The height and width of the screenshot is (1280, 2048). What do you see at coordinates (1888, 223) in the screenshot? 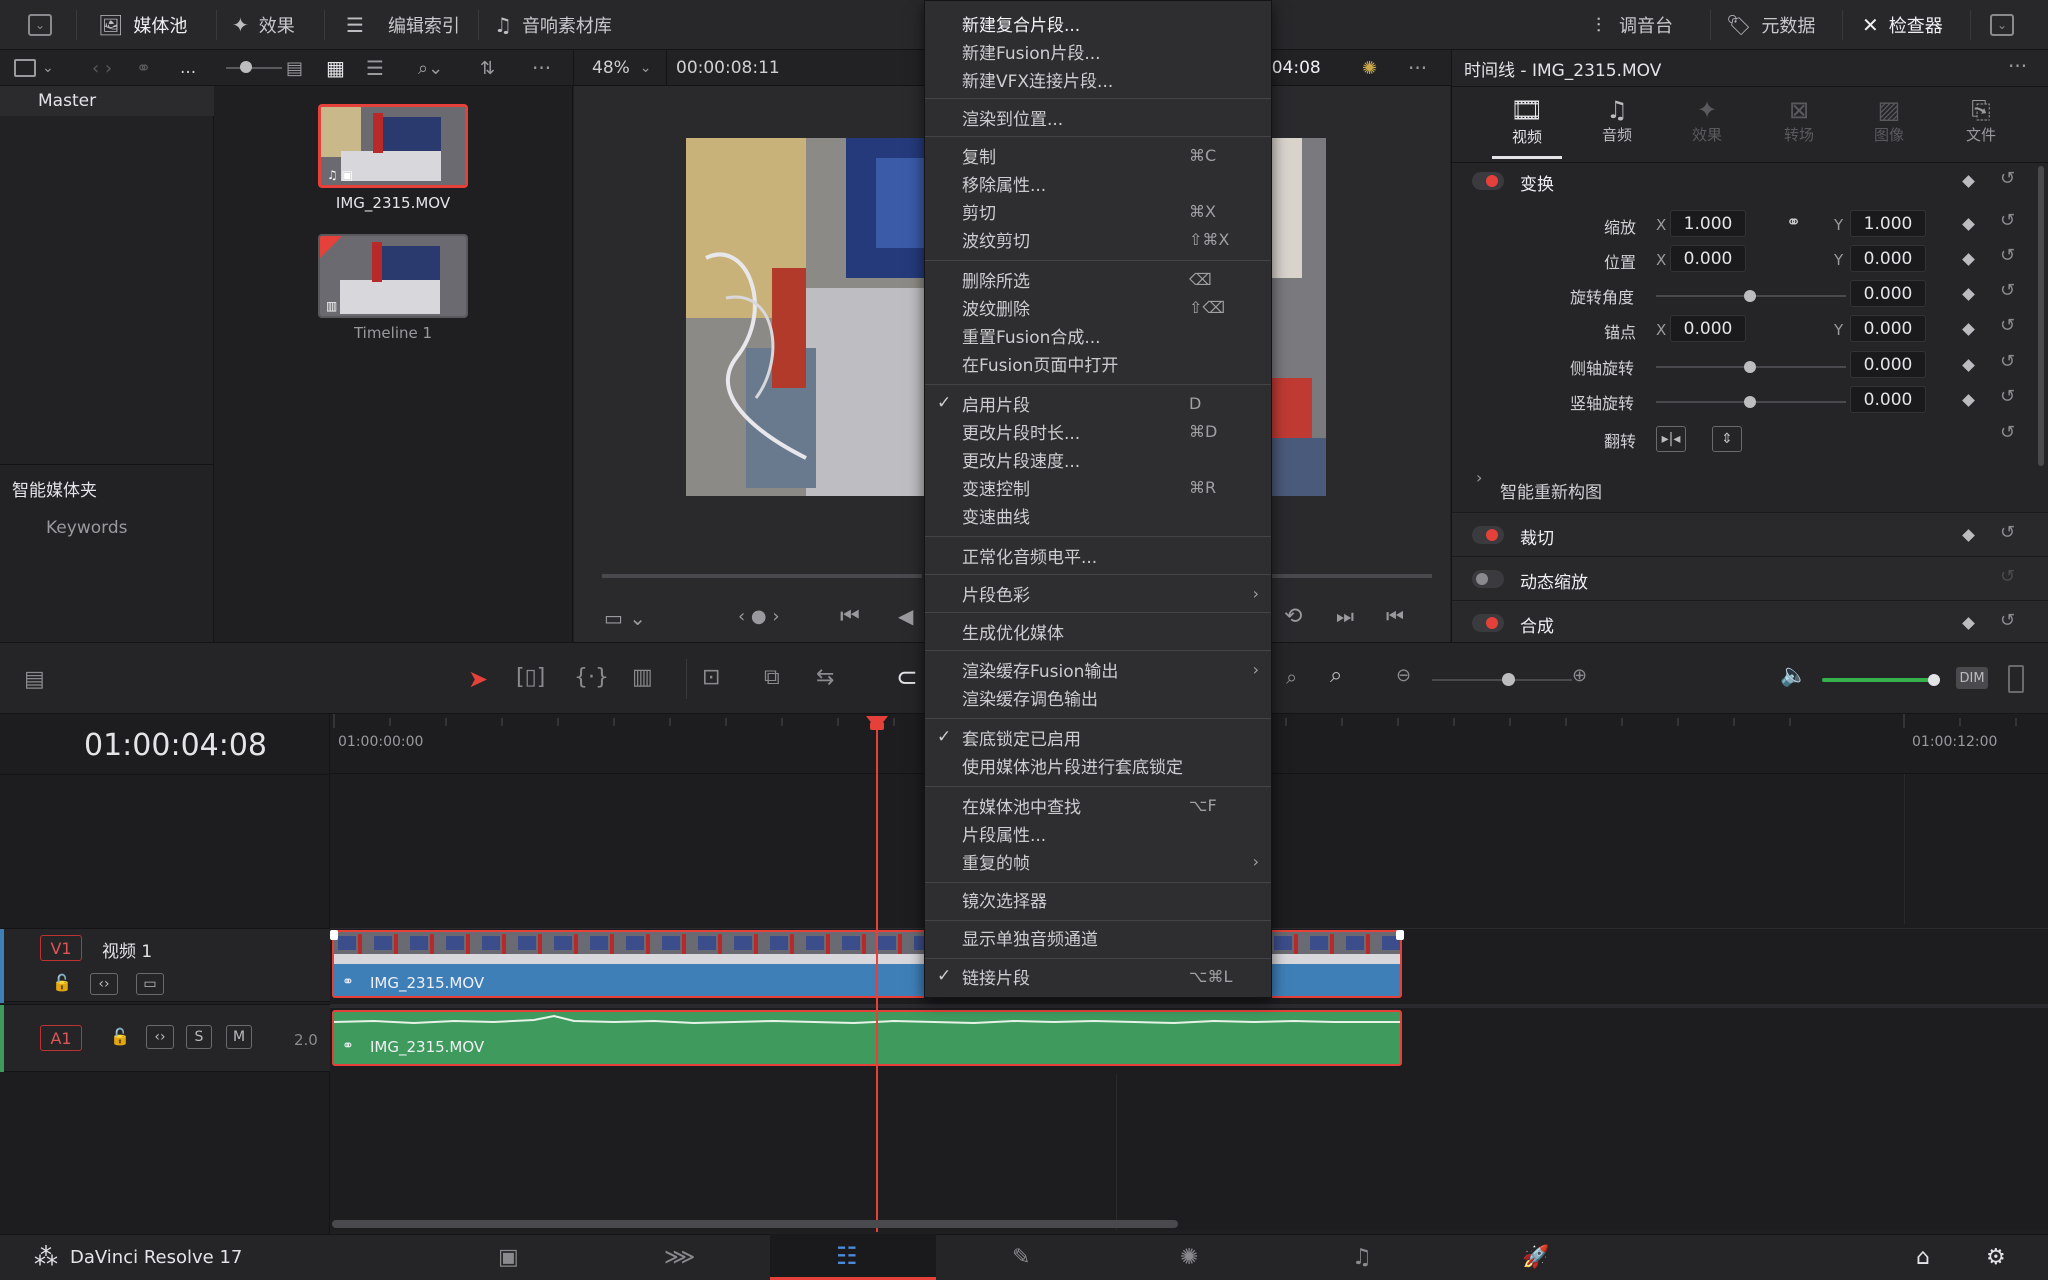
I see `zoom-y-field: 1.000` at bounding box center [1888, 223].